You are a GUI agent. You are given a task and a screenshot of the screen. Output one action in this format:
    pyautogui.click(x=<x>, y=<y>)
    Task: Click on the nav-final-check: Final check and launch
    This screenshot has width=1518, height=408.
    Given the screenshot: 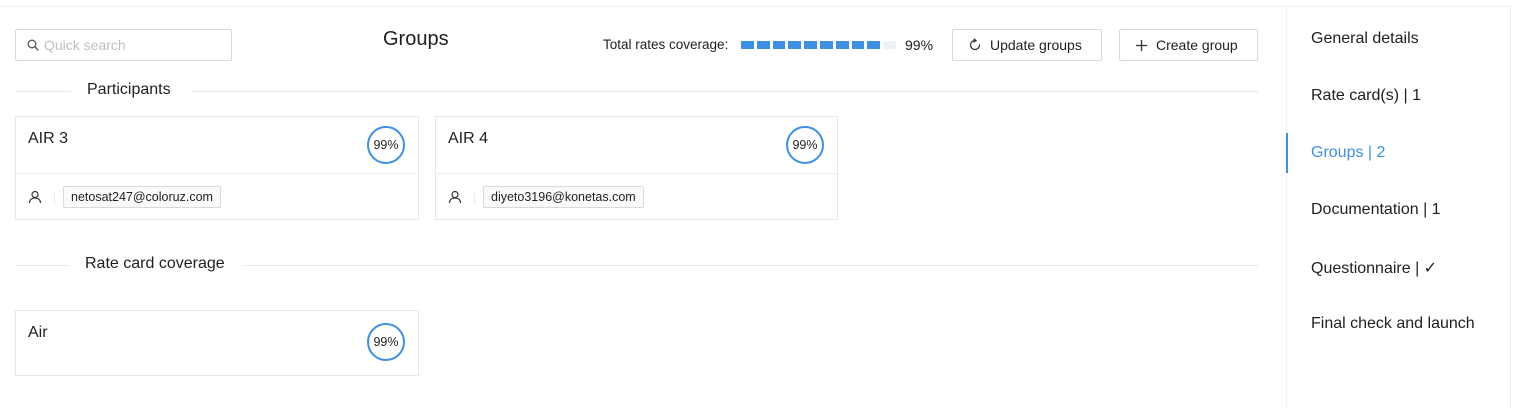 What is the action you would take?
    pyautogui.click(x=1393, y=324)
    